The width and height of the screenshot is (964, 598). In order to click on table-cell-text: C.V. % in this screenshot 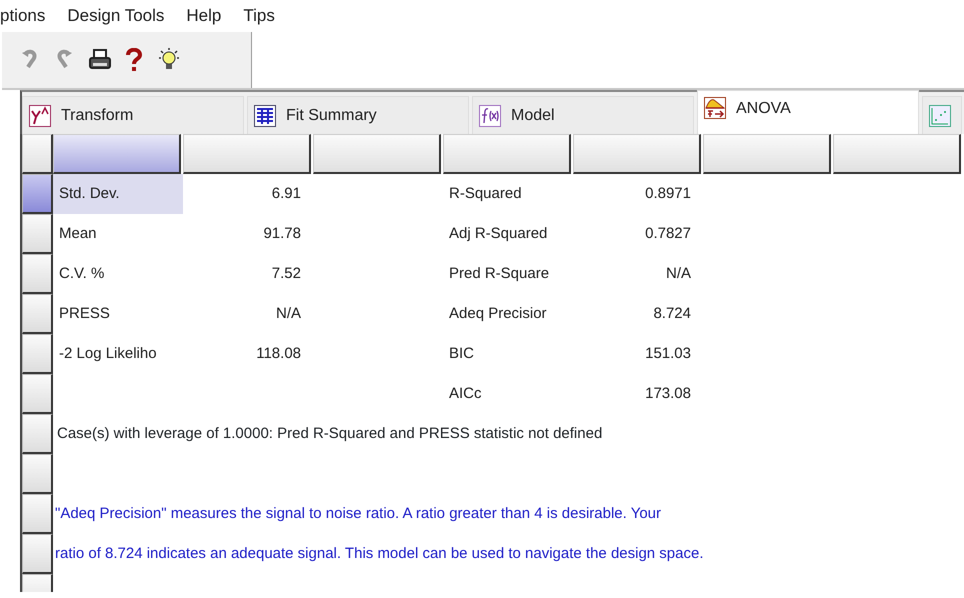, I will do `click(82, 274)`.